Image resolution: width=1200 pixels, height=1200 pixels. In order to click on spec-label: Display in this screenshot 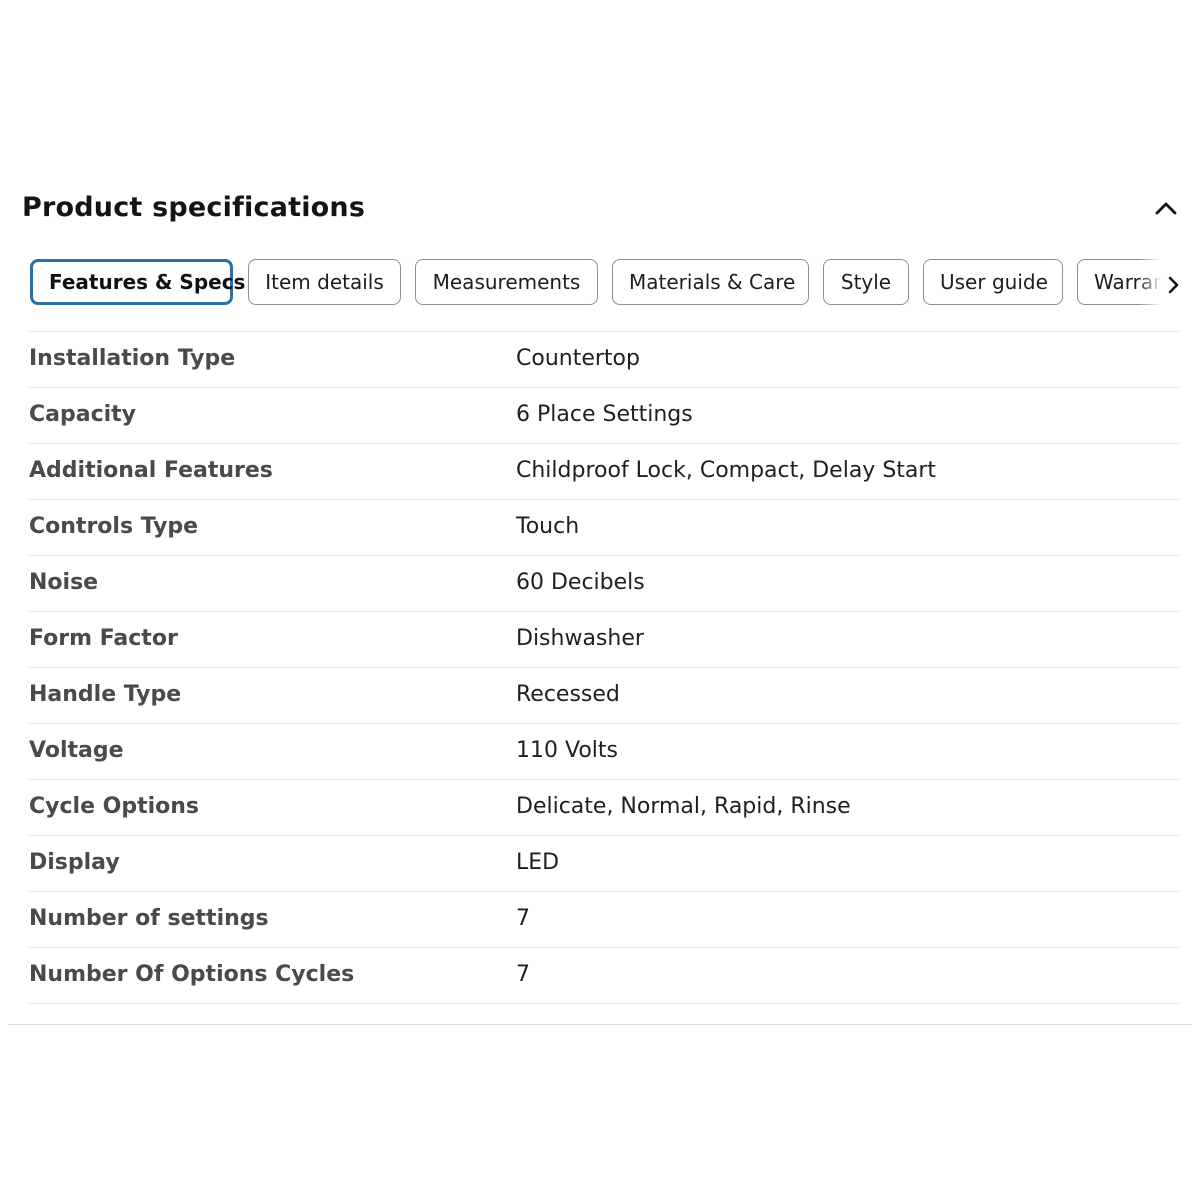, I will do `click(74, 862)`.